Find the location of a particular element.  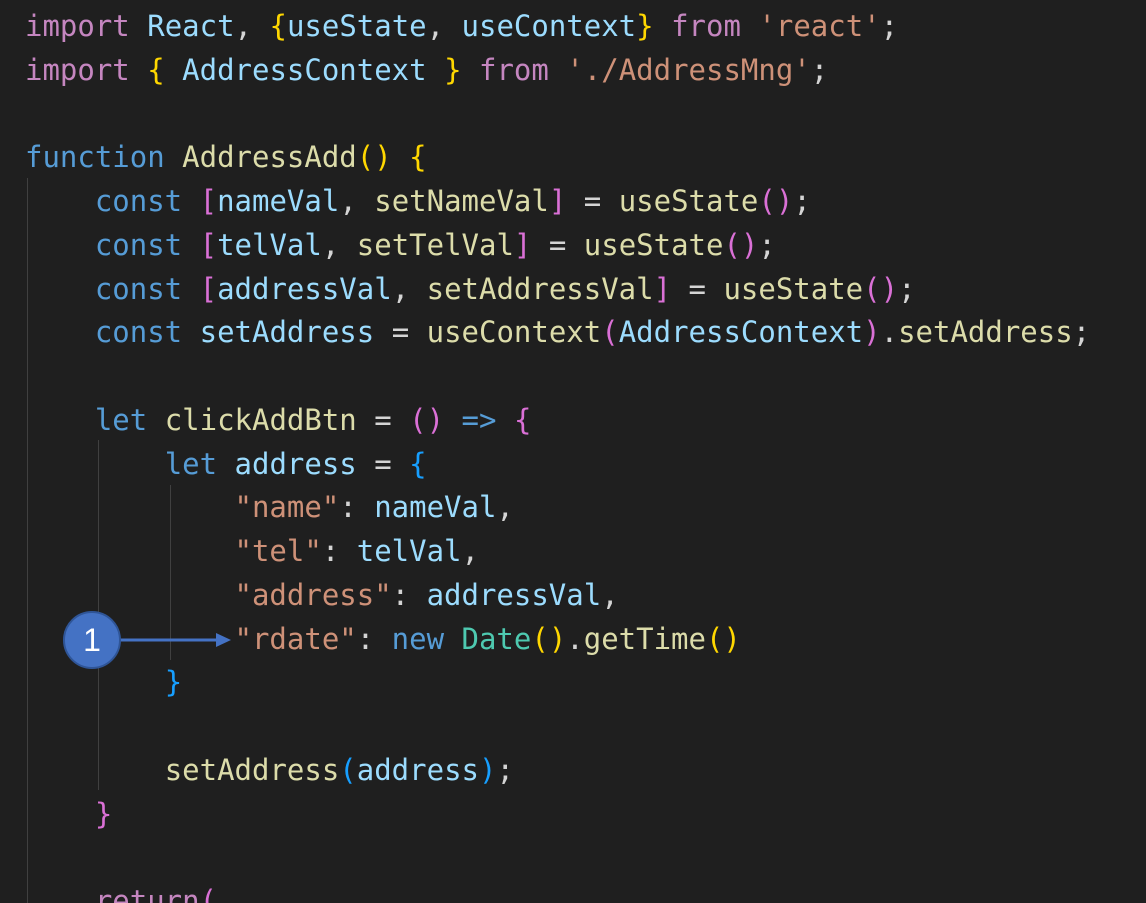

code-token: setAddressVal is located at coordinates (540, 288).